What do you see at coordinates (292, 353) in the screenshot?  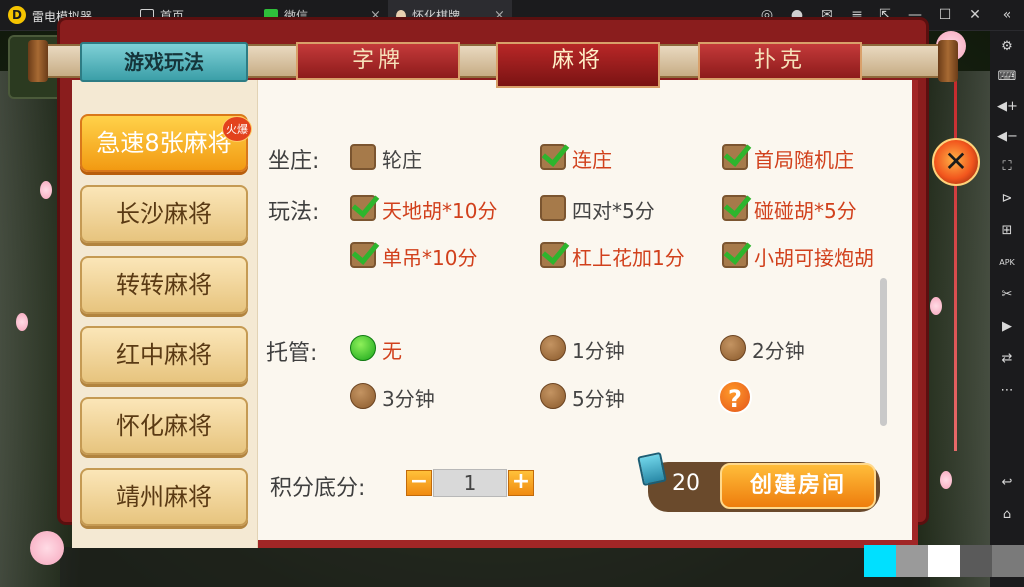 I see `auto-label: 托管:` at bounding box center [292, 353].